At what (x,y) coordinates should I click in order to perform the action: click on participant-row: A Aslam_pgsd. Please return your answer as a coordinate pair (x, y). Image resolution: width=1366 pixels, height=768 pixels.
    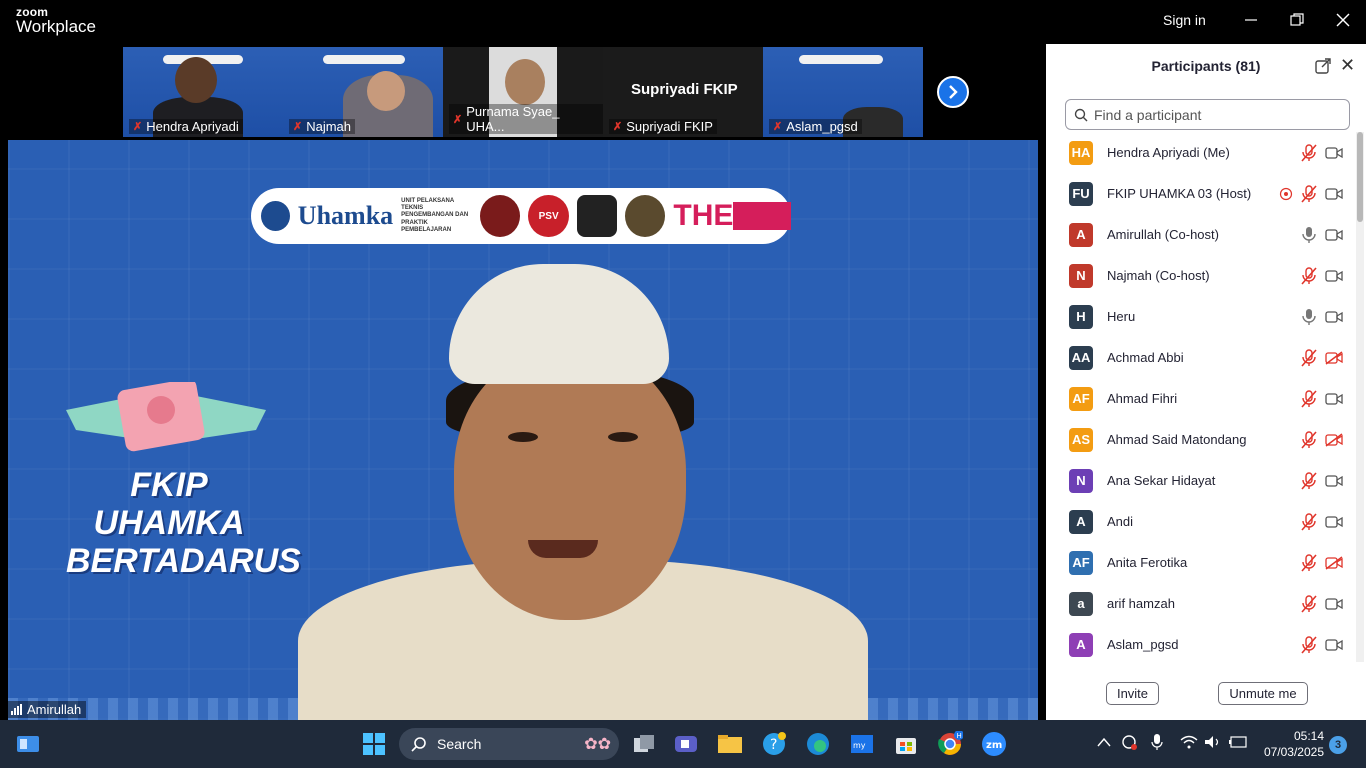
    Looking at the image, I should click on (1201, 643).